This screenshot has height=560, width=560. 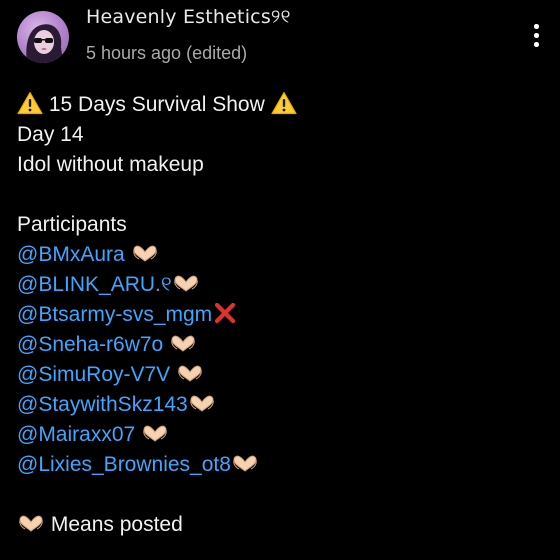 What do you see at coordinates (71, 254) in the screenshot?
I see `participant-mention: @BMxAura` at bounding box center [71, 254].